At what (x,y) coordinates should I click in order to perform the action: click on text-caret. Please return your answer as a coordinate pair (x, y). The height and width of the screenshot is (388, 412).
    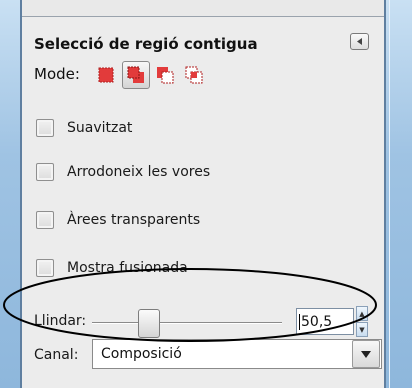
    Looking at the image, I should click on (299, 321).